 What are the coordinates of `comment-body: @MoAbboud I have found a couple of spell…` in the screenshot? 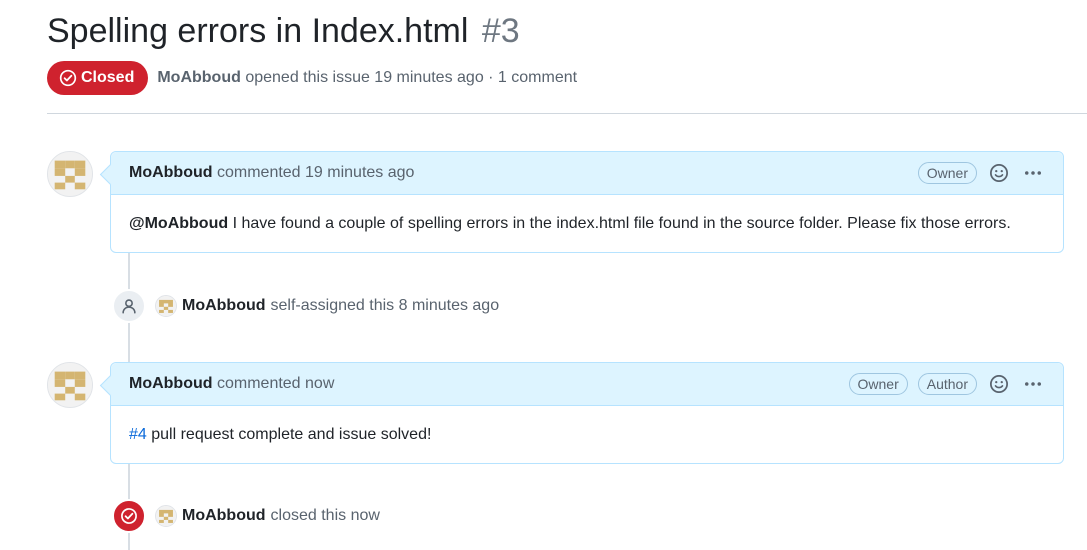 It's located at (587, 224).